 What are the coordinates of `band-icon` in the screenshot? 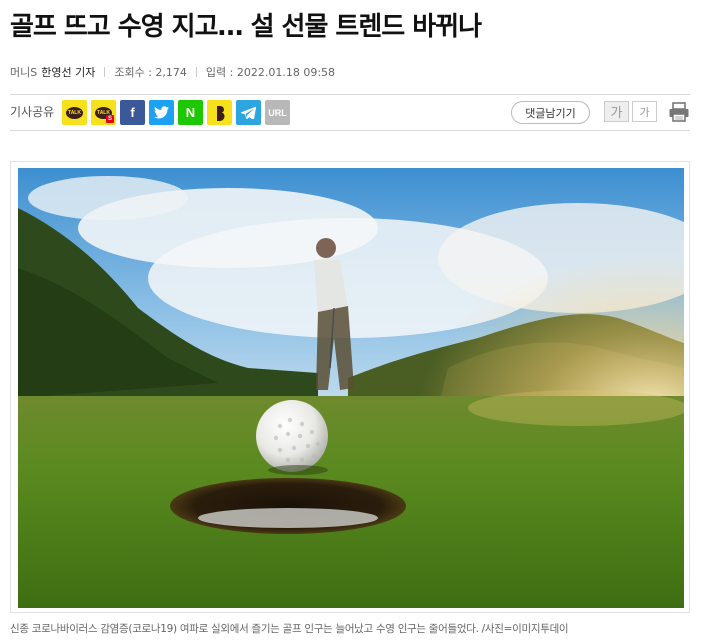 It's located at (219, 112).